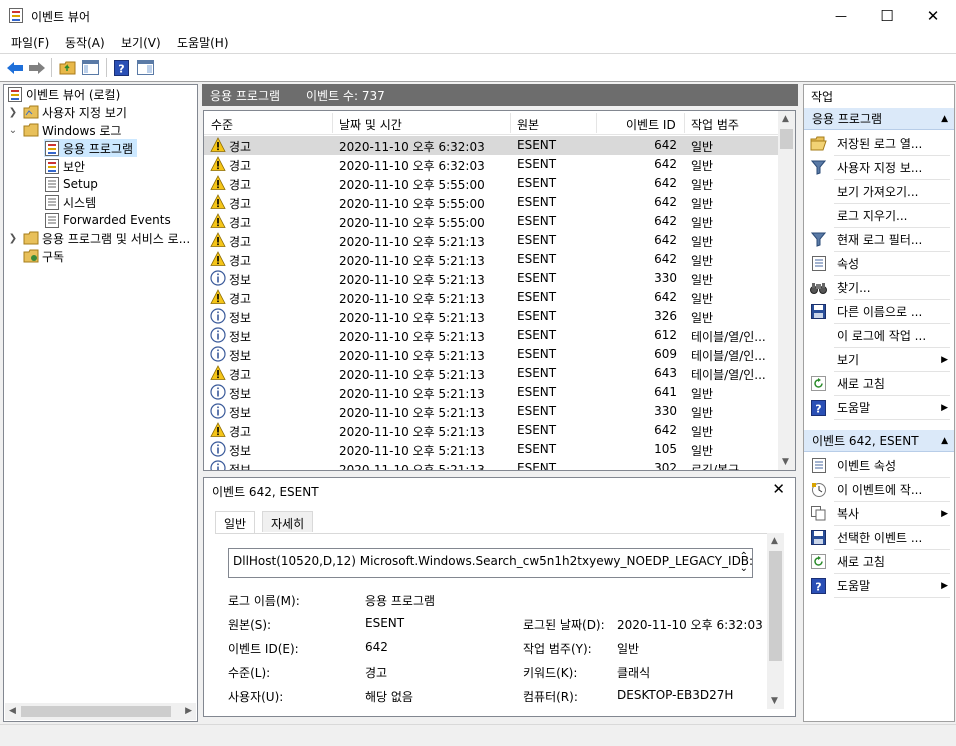 Image resolution: width=956 pixels, height=746 pixels. I want to click on event-list-scrollbar: ▲ ▼, so click(786, 290).